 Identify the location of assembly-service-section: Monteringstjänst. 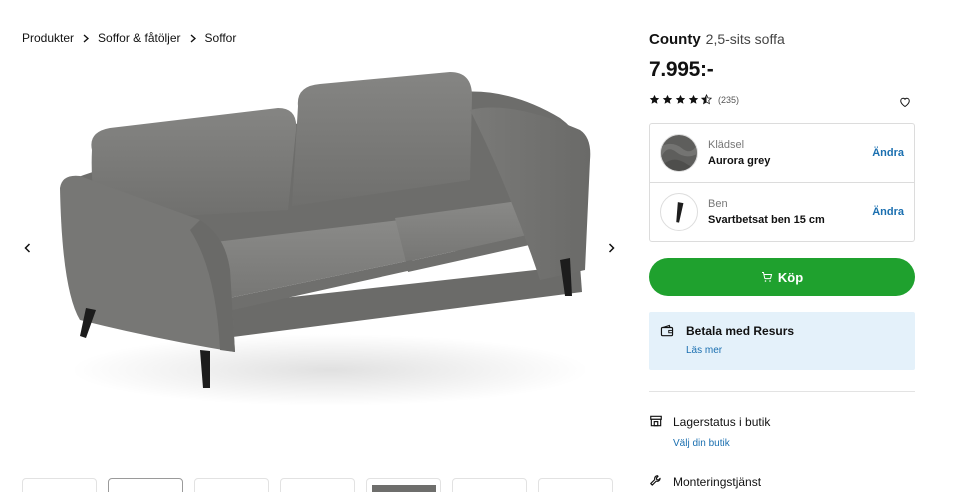
(782, 483).